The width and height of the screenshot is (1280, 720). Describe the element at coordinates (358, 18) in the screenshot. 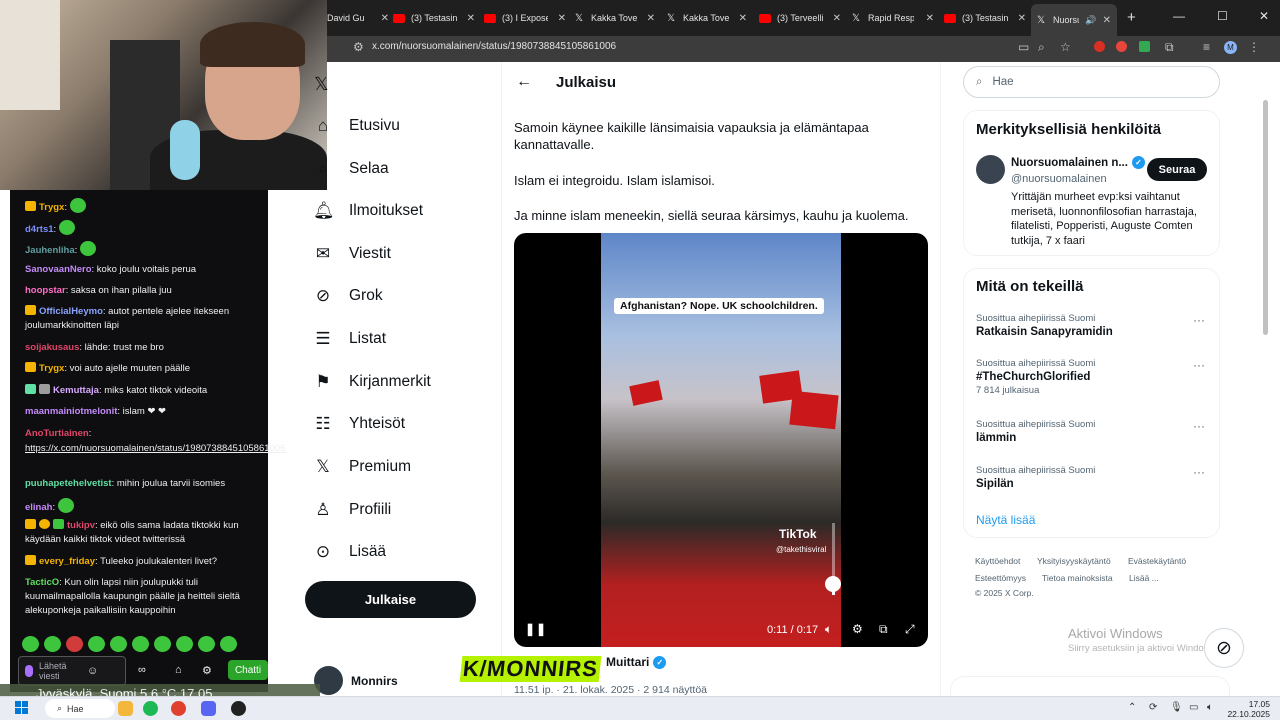

I see `browser-tab: David Gu ✕` at that location.